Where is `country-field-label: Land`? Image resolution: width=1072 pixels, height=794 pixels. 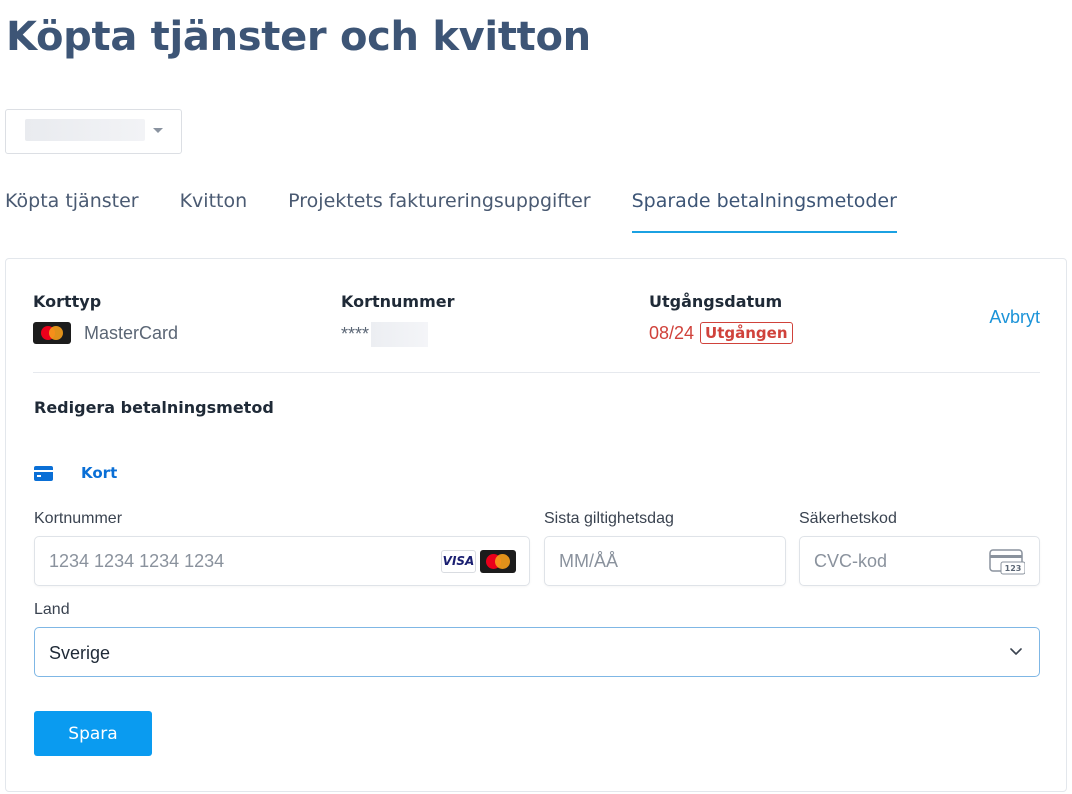
country-field-label: Land is located at coordinates (52, 609).